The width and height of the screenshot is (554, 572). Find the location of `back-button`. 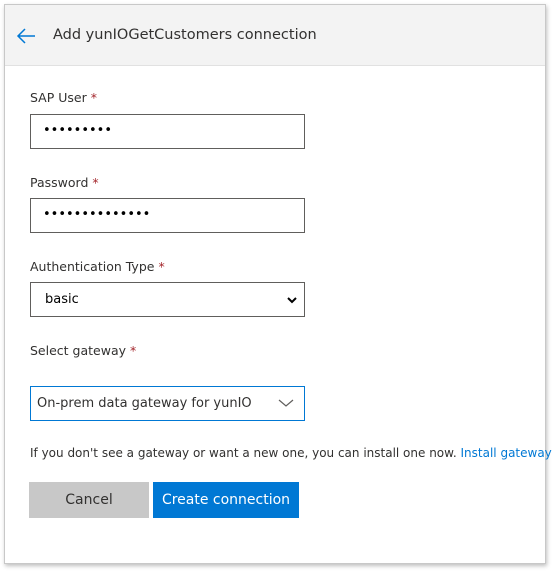

back-button is located at coordinates (26, 36).